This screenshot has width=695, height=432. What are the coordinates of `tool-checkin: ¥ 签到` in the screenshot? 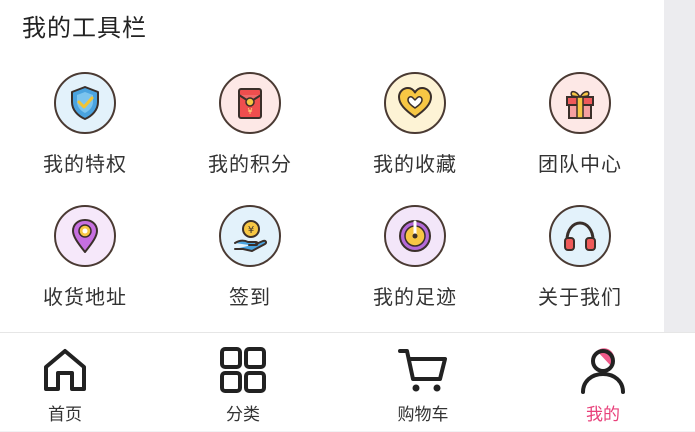 It's located at (250, 267).